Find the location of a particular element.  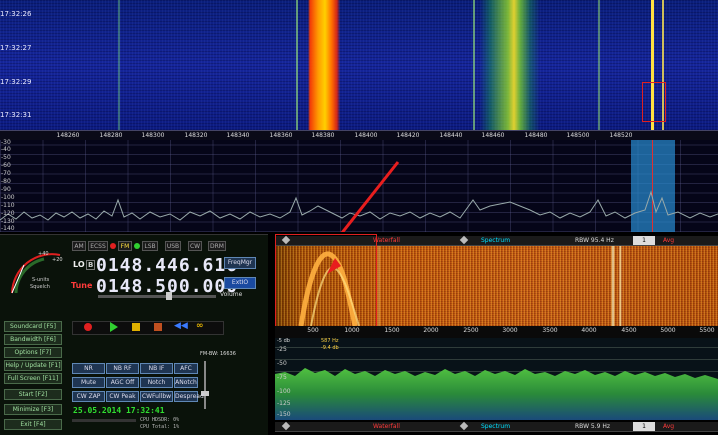

cw-peak-button: CW Peak is located at coordinates (122, 396).